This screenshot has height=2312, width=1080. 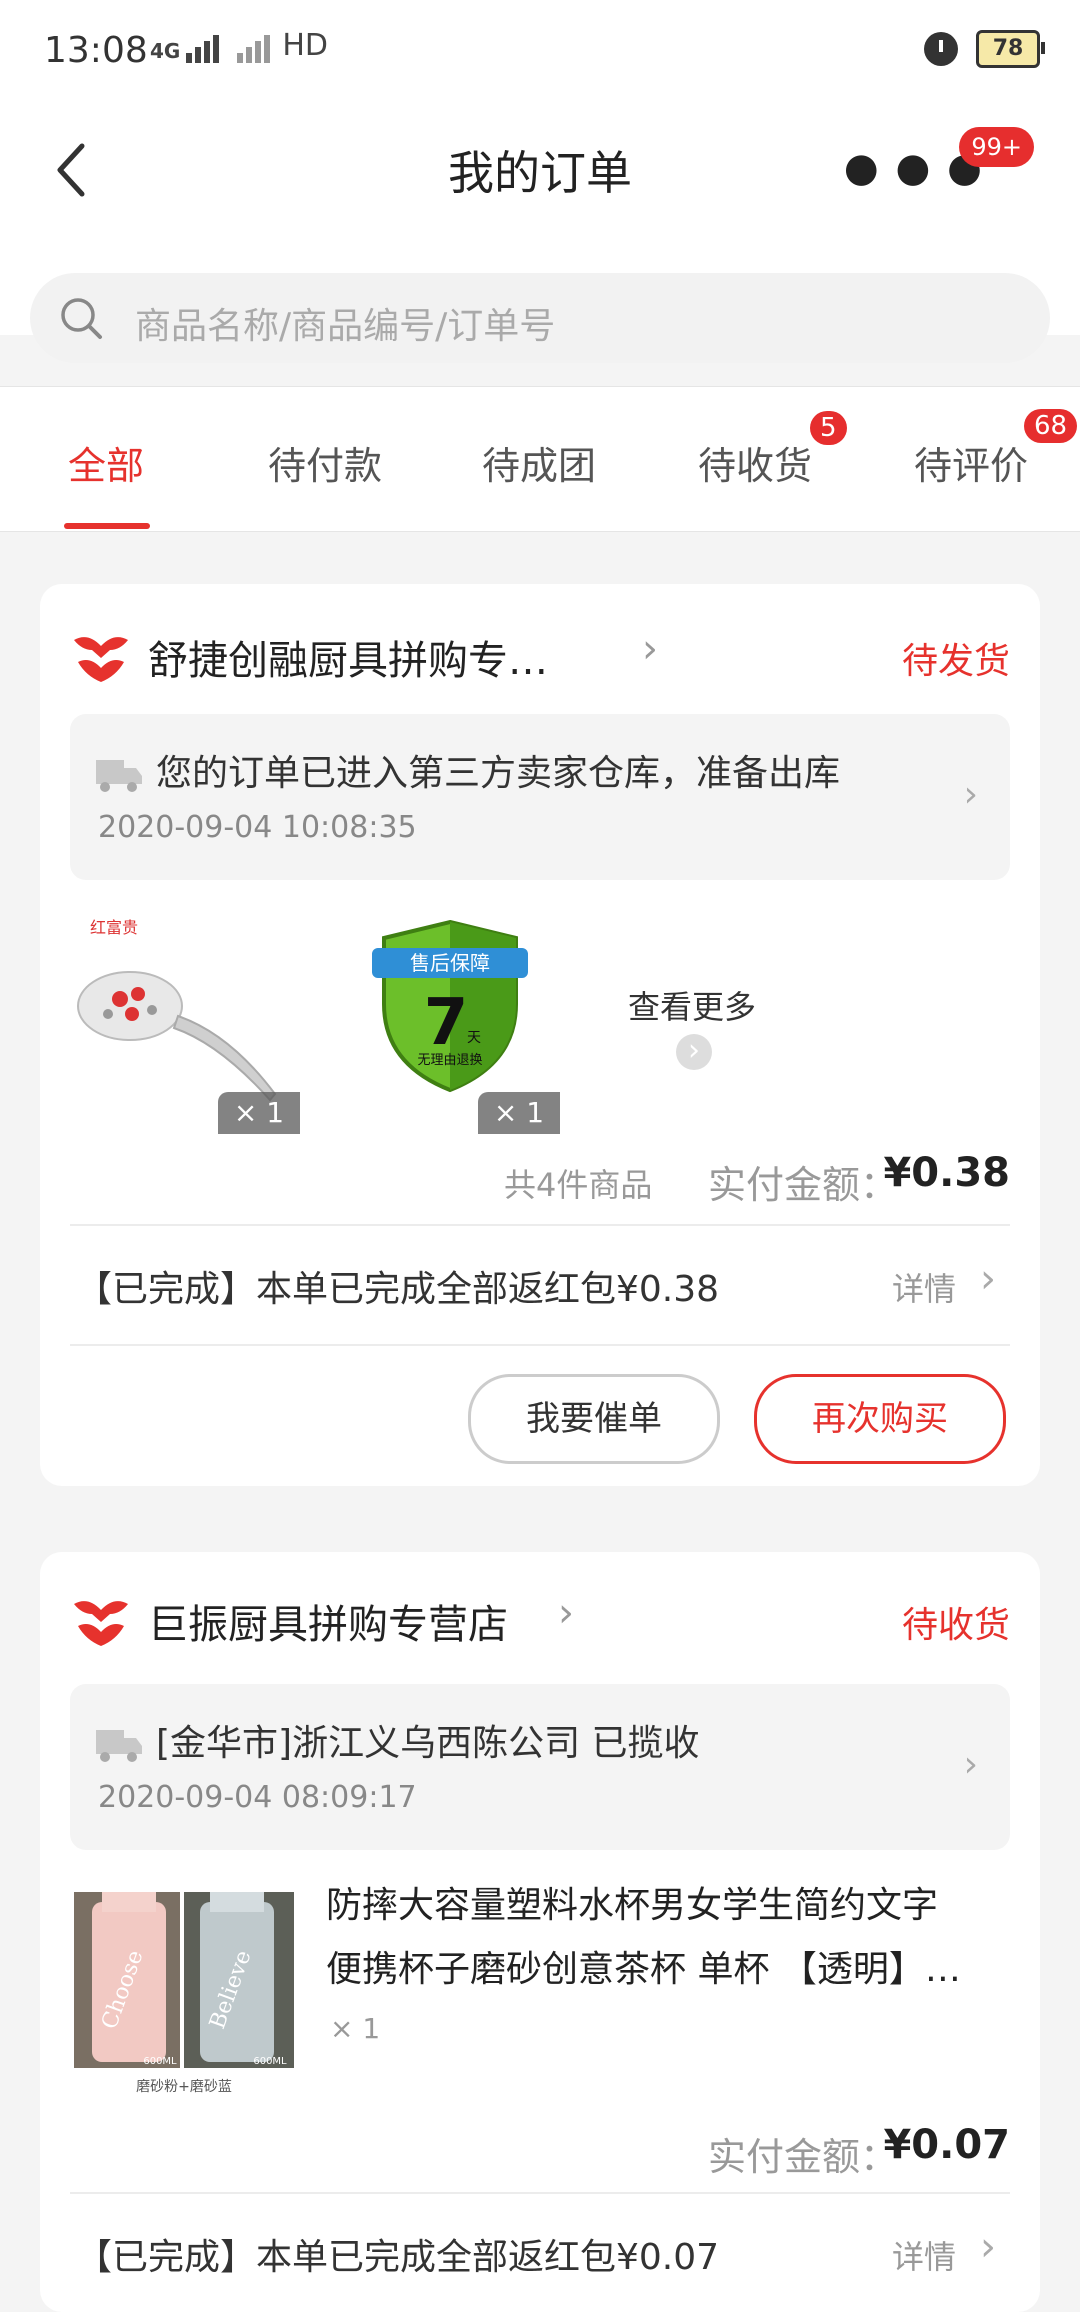 What do you see at coordinates (694, 1052) in the screenshot?
I see `see-more-arrow-icon: ›` at bounding box center [694, 1052].